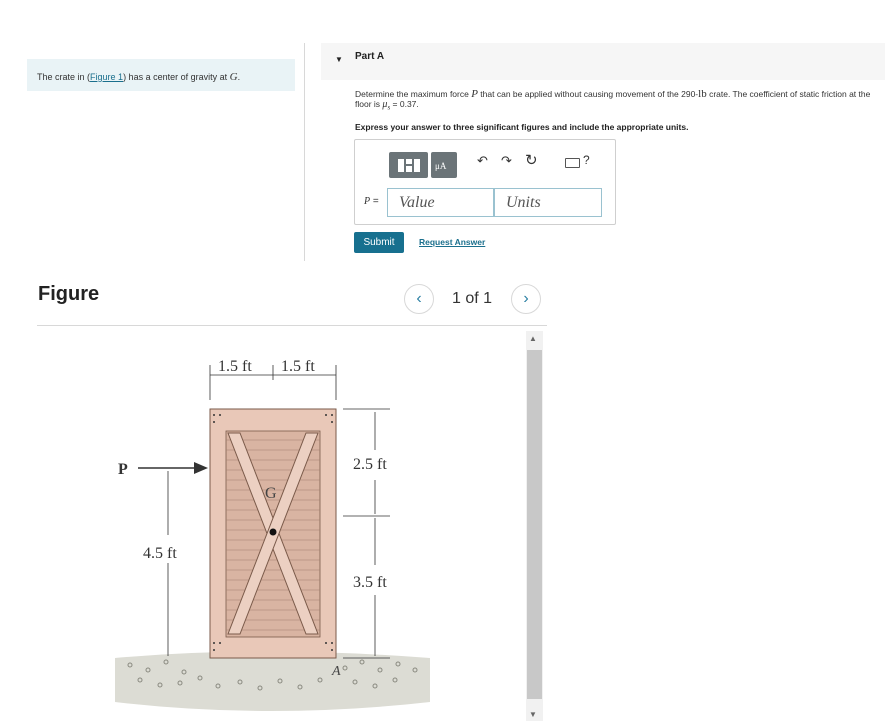 The image size is (885, 723). What do you see at coordinates (523, 202) in the screenshot?
I see `units-placeholder: Units` at bounding box center [523, 202].